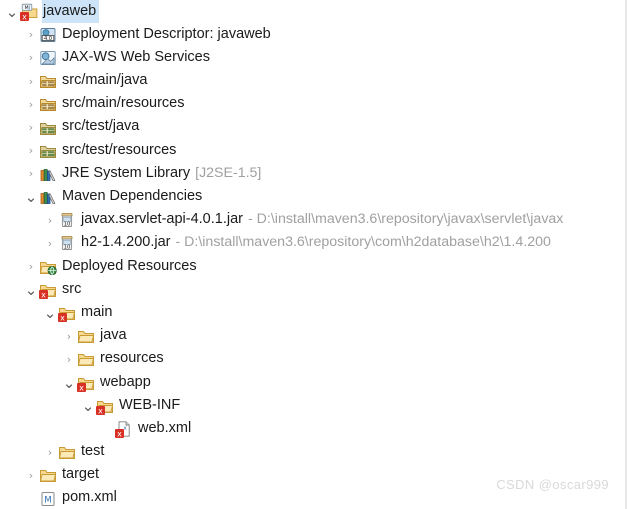  I want to click on tree-label-wrap: src/test/java, so click(101, 127).